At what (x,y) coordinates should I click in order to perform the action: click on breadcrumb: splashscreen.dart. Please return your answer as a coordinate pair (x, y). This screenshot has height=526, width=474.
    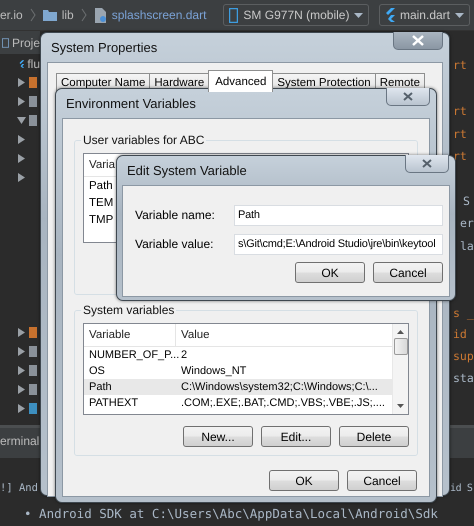
    Looking at the image, I should click on (159, 15).